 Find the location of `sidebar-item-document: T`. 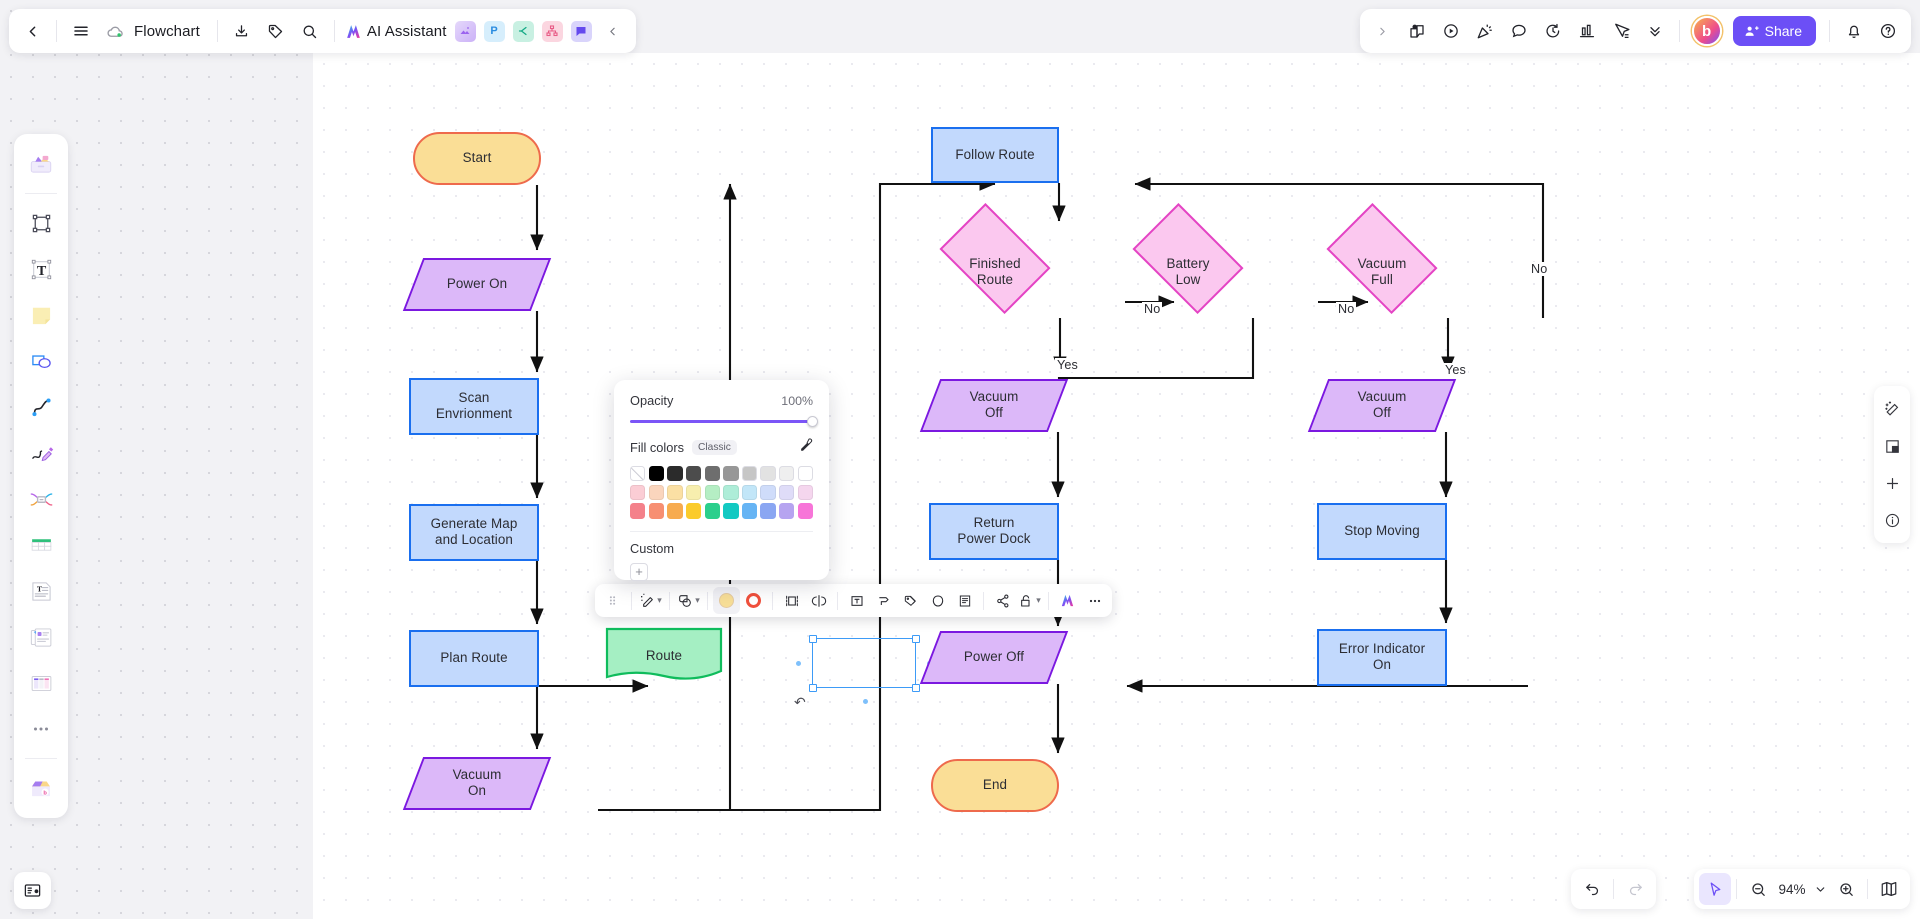

sidebar-item-document: T is located at coordinates (41, 591).